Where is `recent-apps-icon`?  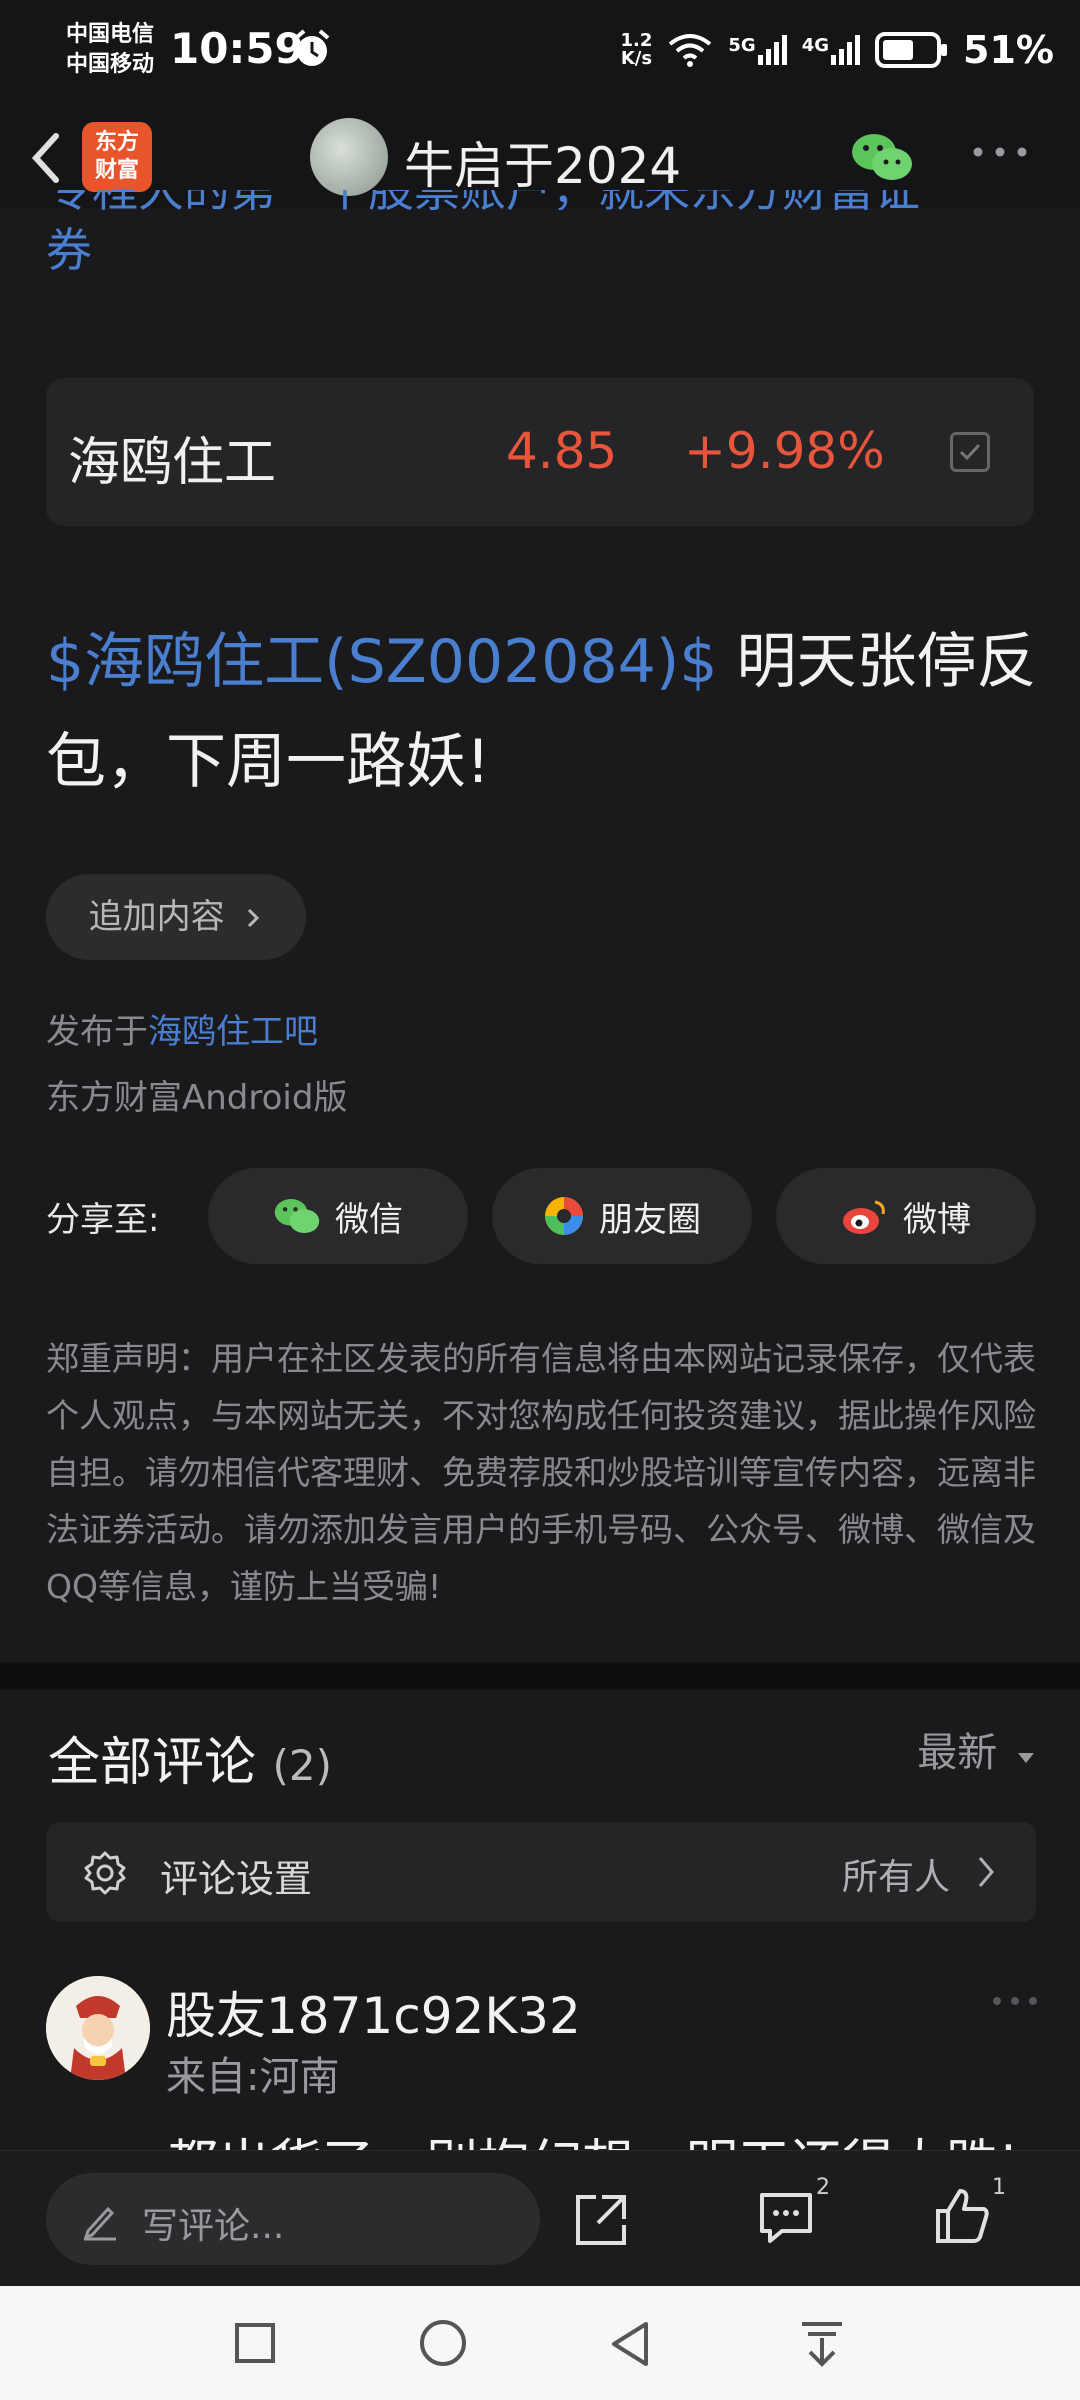 recent-apps-icon is located at coordinates (255, 2343).